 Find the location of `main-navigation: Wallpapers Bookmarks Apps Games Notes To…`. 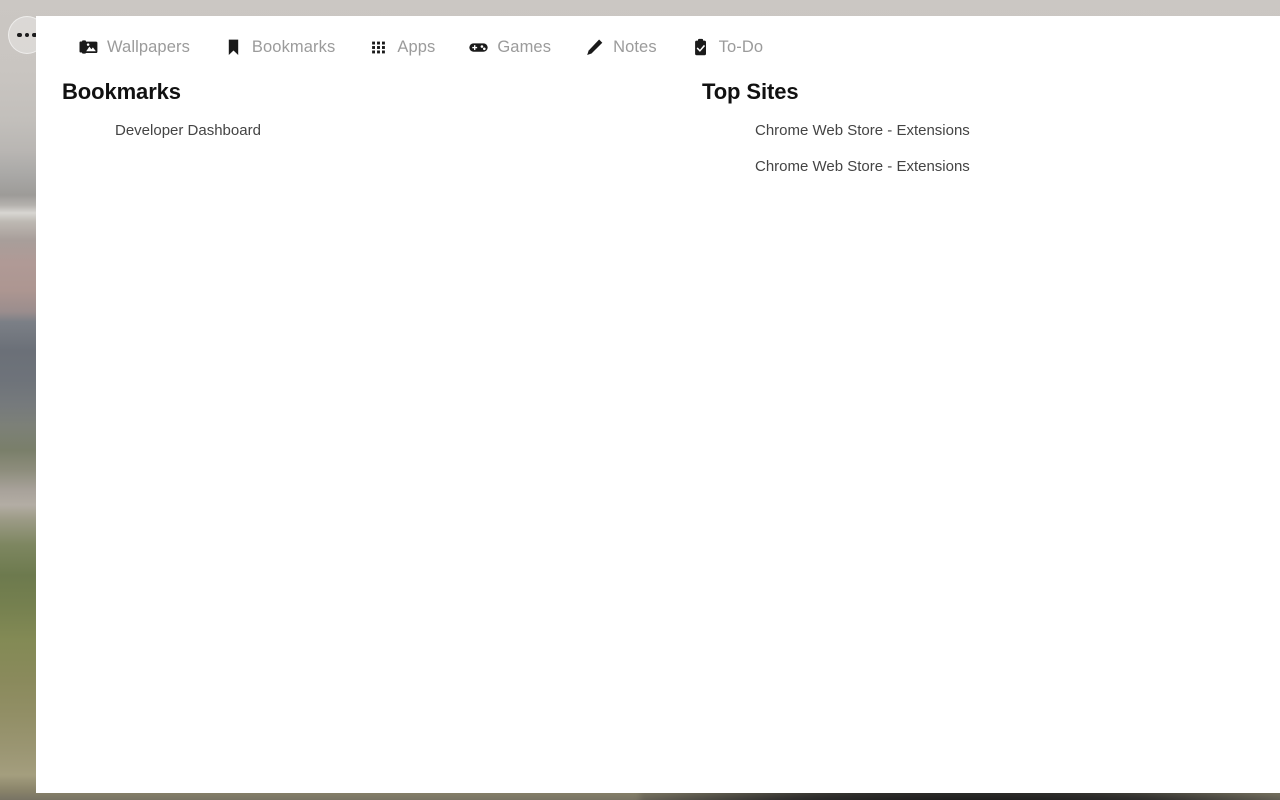

main-navigation: Wallpapers Bookmarks Apps Games Notes To… is located at coordinates (658, 36).